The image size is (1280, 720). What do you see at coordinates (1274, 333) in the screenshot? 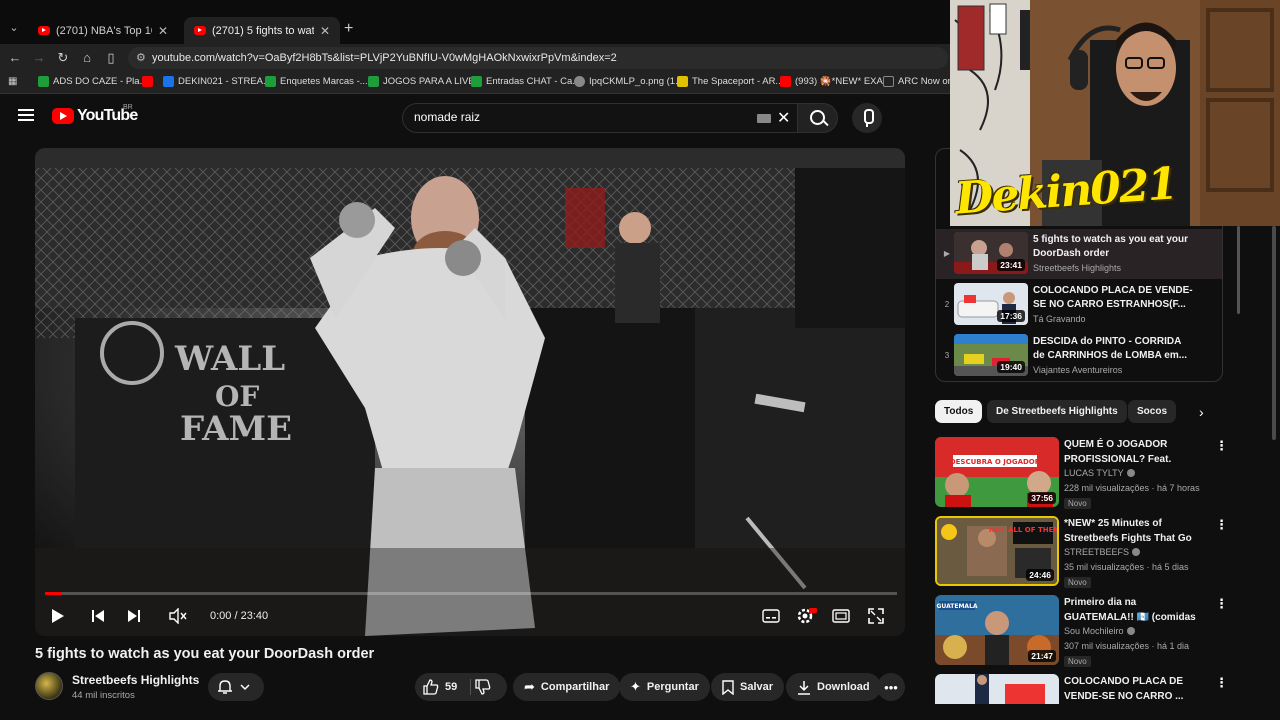
I see `page-scrollbar` at bounding box center [1274, 333].